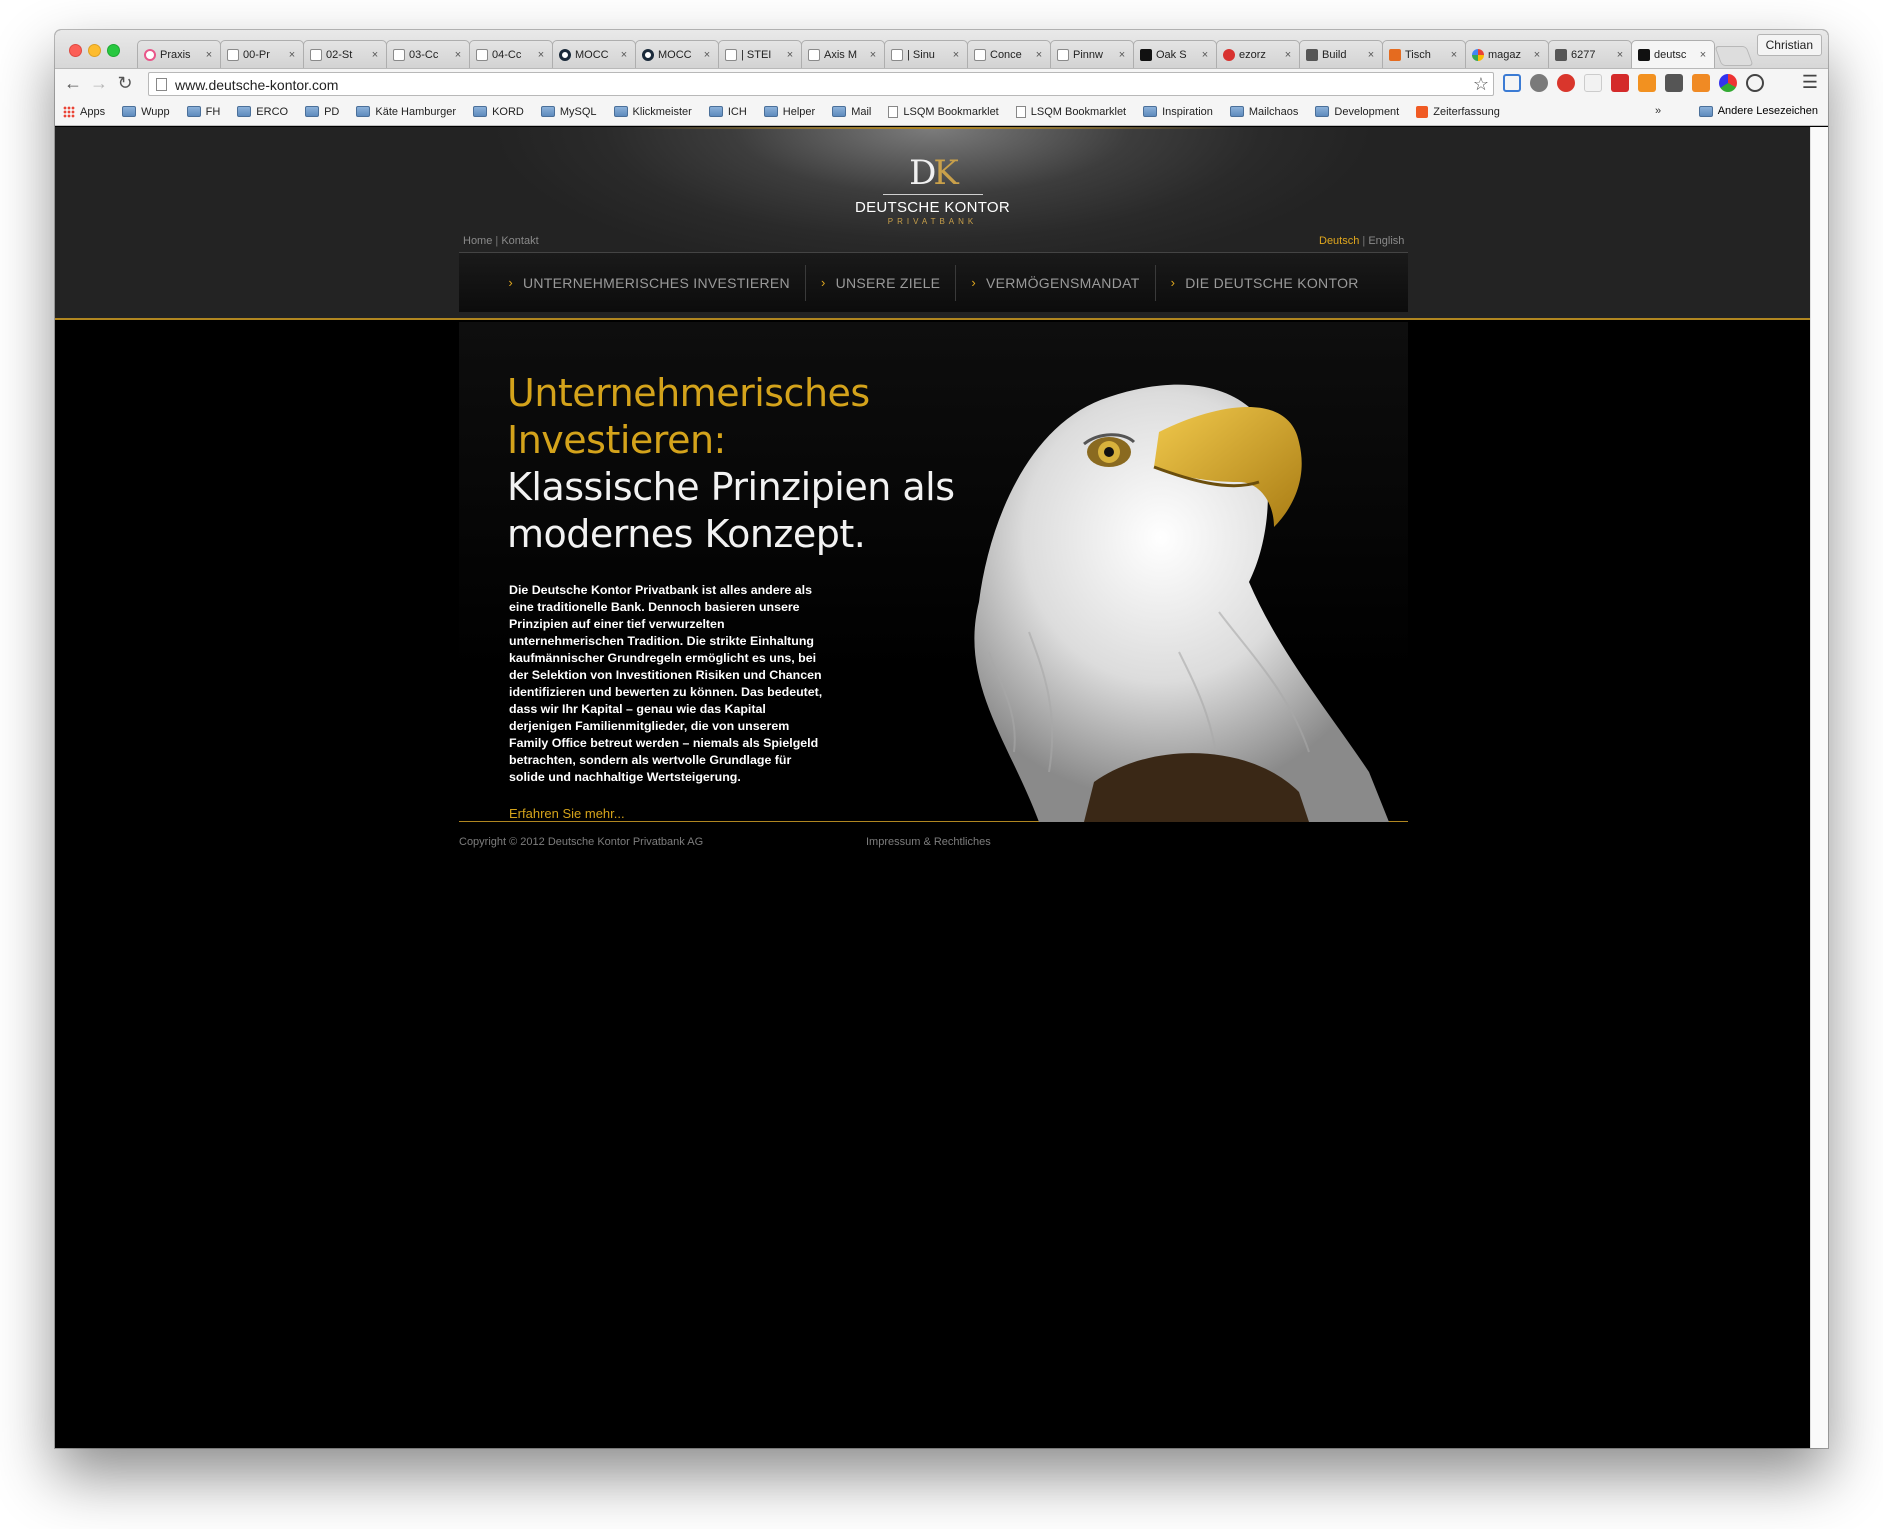 This screenshot has width=1883, height=1529. I want to click on vertical-scrollbar, so click(1819, 787).